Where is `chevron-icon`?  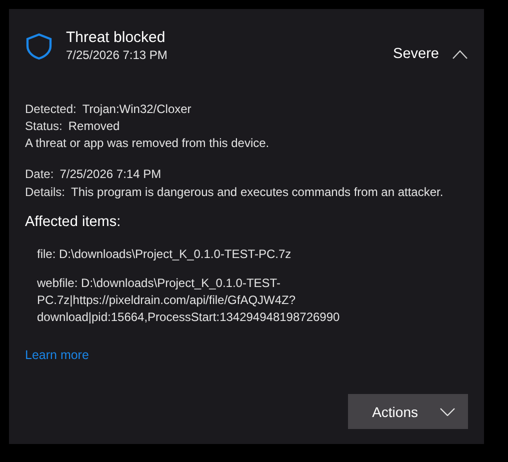
chevron-icon is located at coordinates (460, 54).